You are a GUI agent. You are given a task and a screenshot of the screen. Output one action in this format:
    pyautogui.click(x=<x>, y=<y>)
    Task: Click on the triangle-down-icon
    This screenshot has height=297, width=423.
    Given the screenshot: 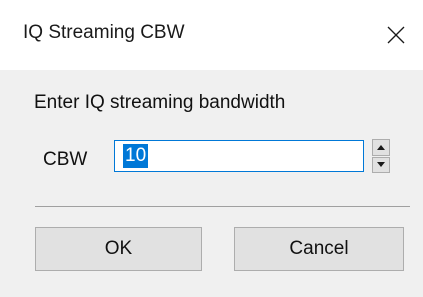 What is the action you would take?
    pyautogui.click(x=381, y=165)
    